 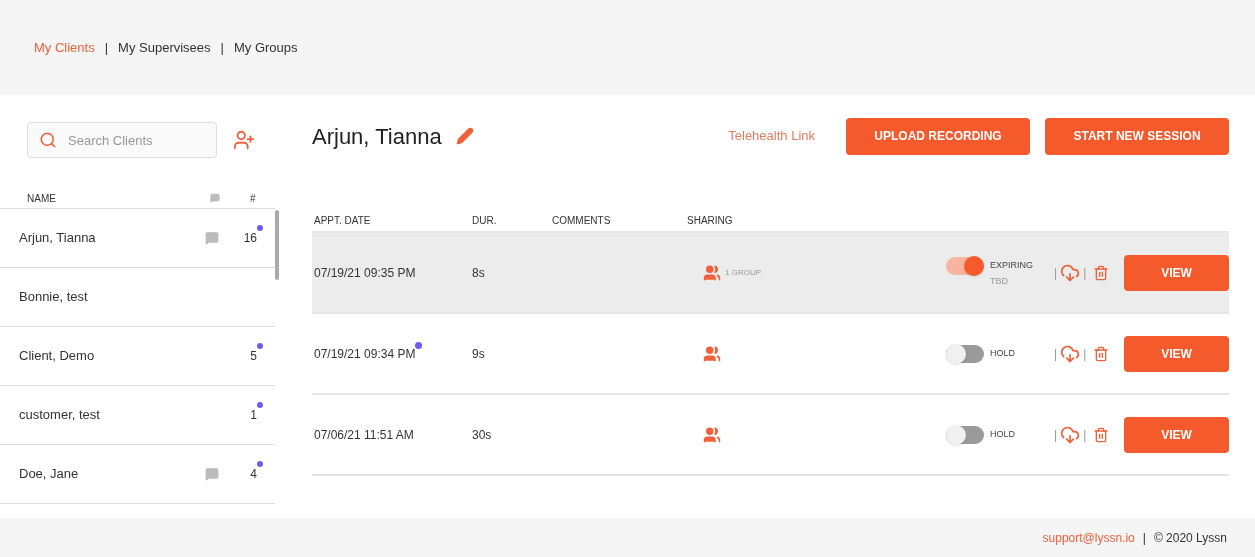 I want to click on column-header: SHARING, so click(x=710, y=221).